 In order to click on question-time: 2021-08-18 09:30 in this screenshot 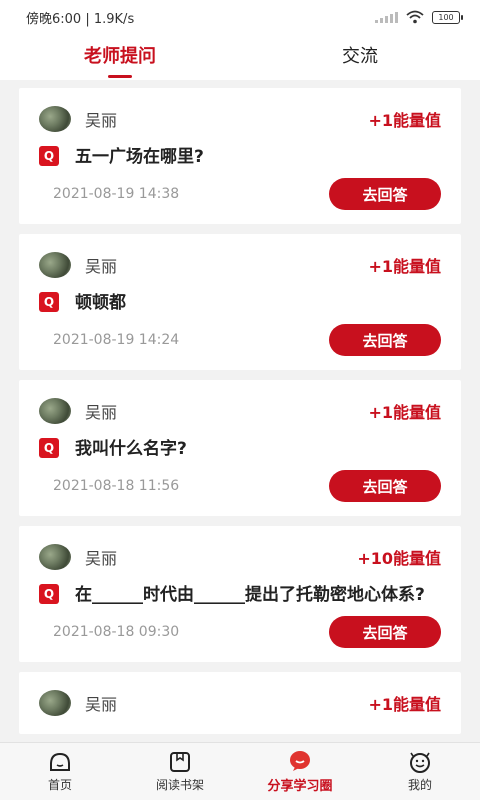, I will do `click(116, 632)`.